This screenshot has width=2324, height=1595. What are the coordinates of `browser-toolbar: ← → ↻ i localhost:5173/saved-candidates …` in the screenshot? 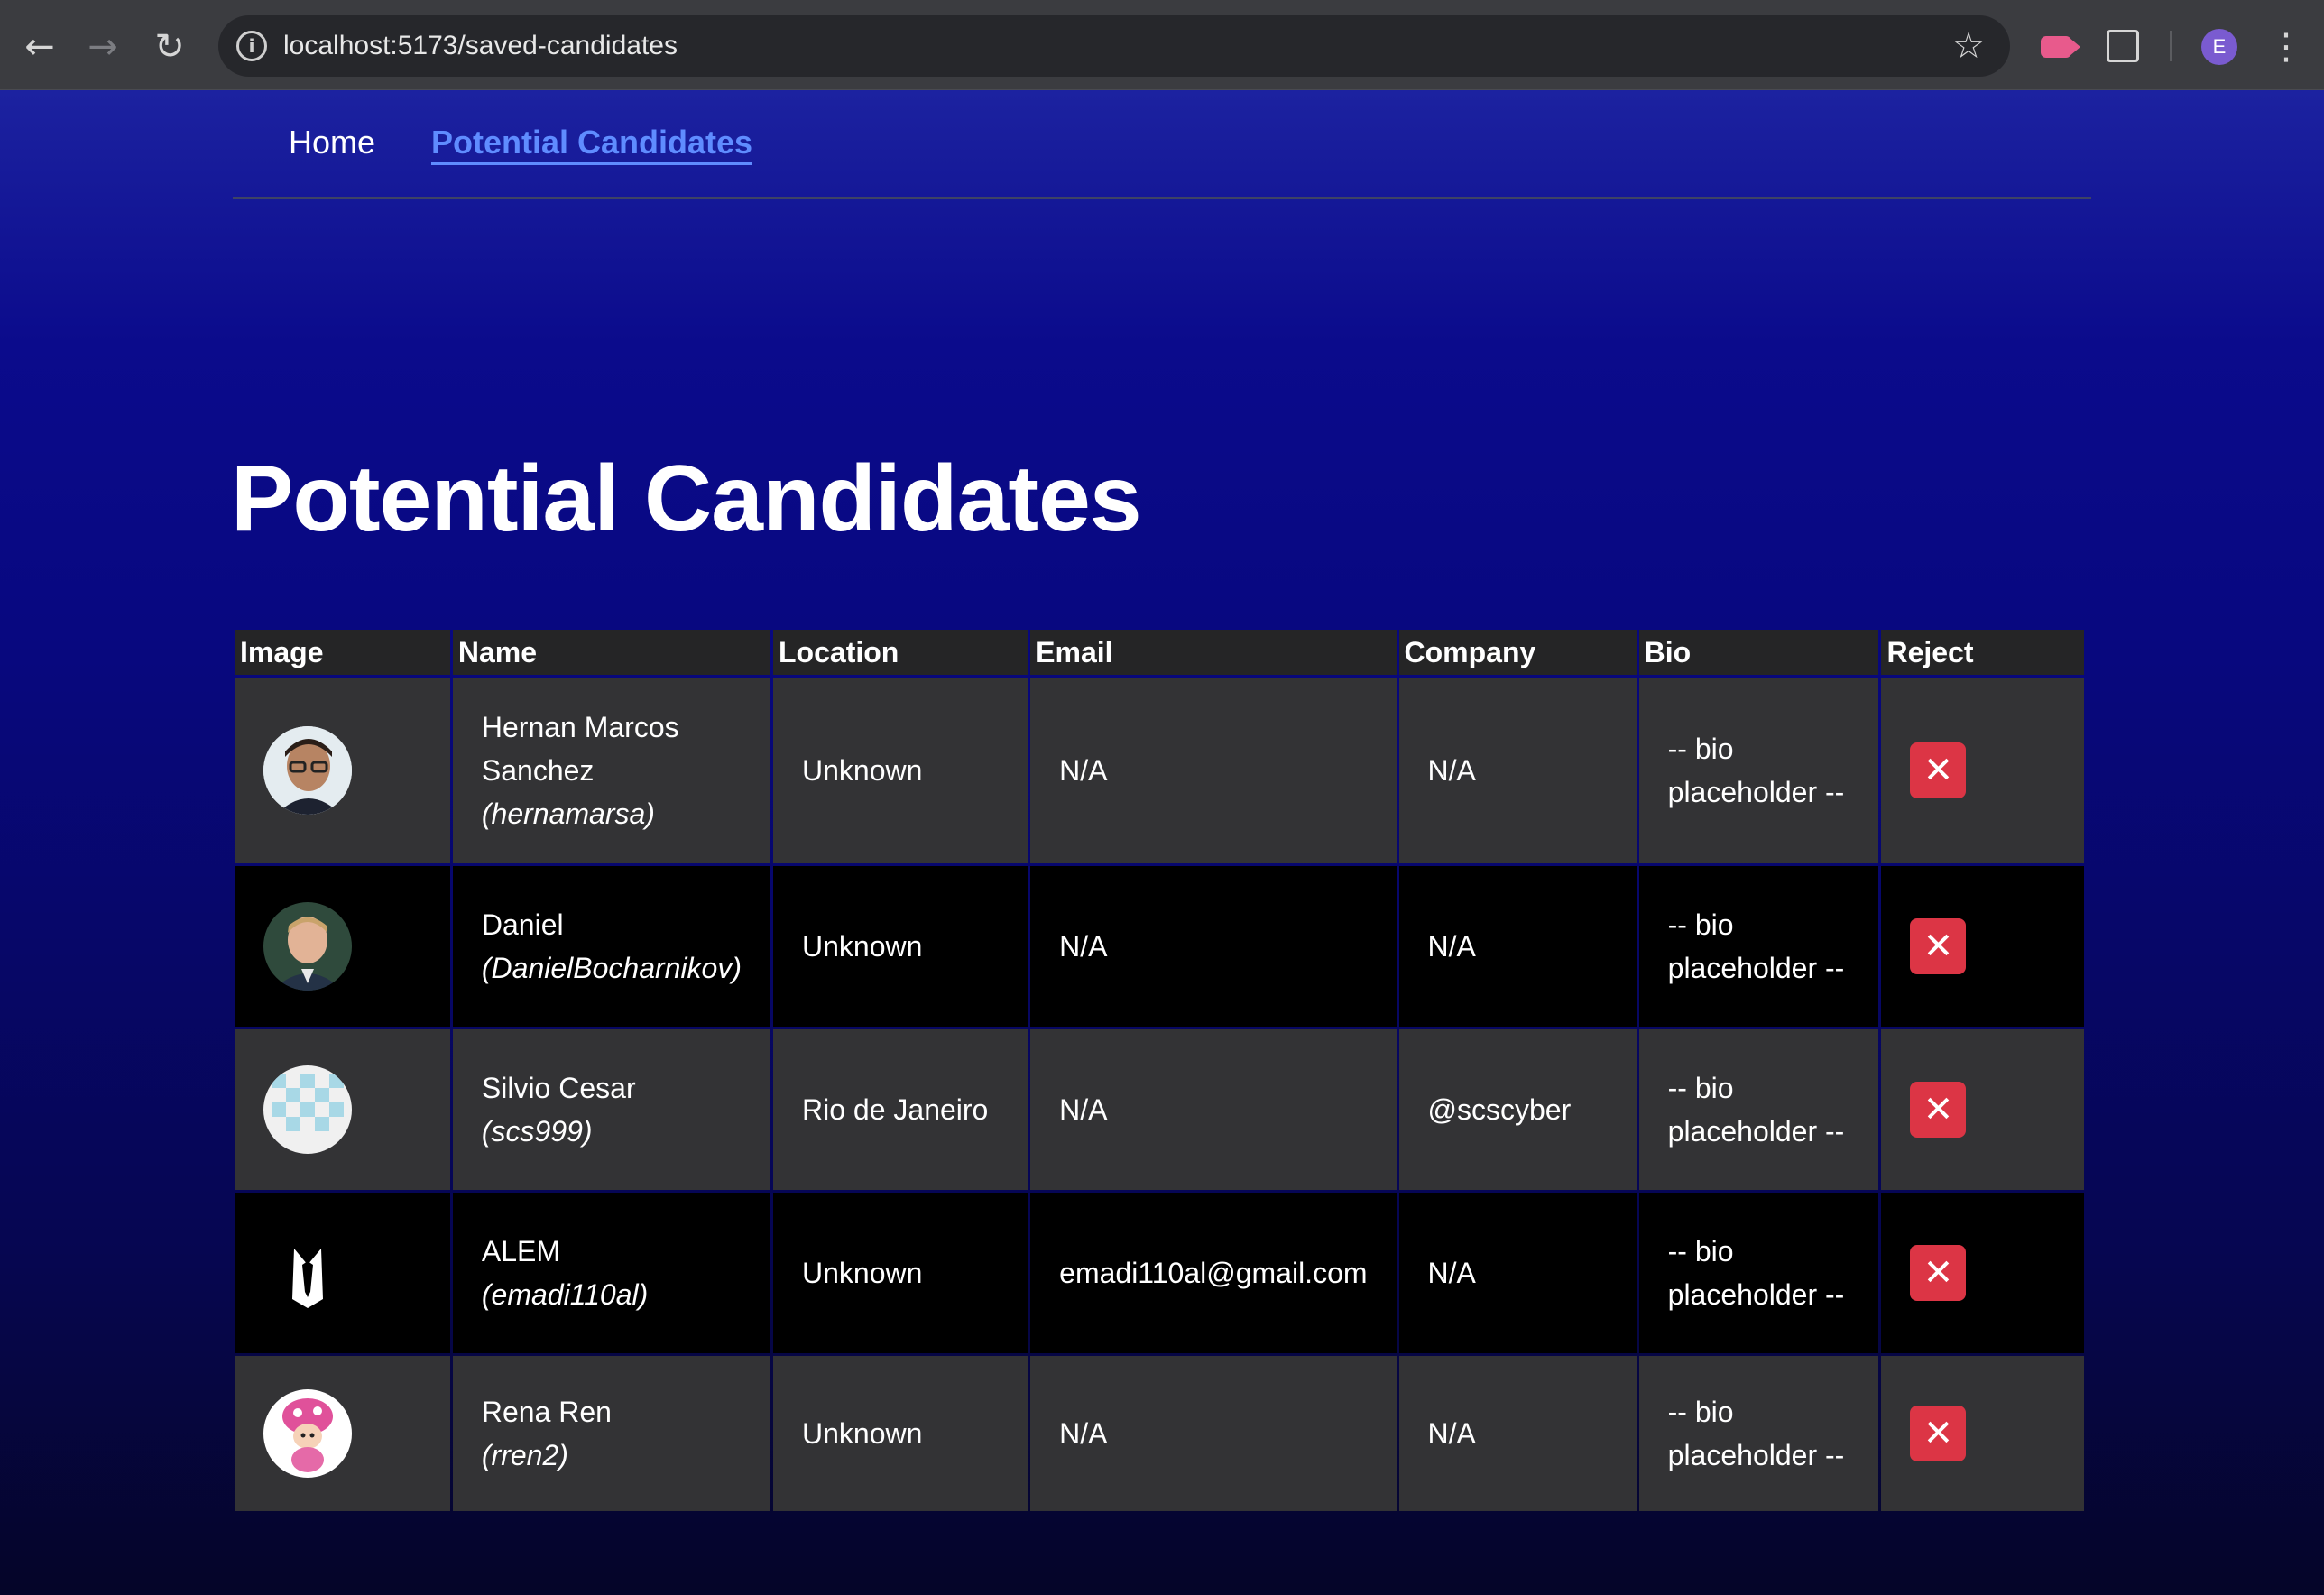 It's located at (1162, 45).